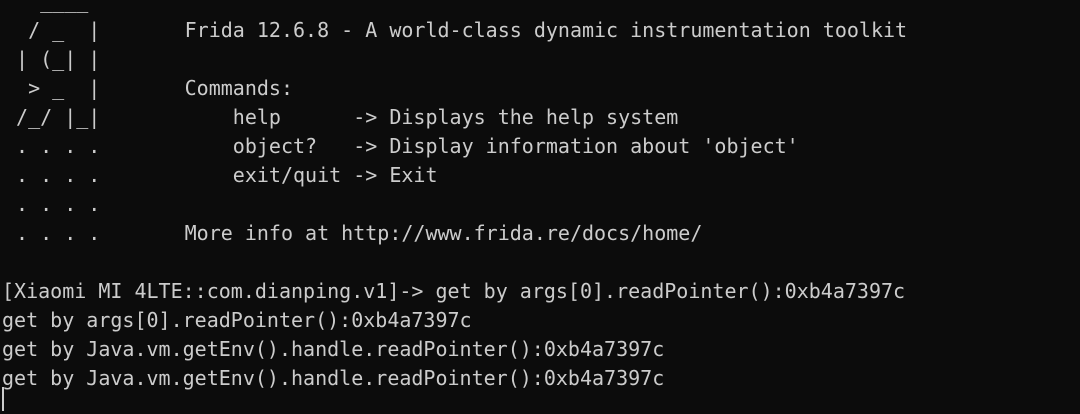  Describe the element at coordinates (219, 291) in the screenshot. I see `repl-prompt: [Xiaomi MI 4LTE::com.dianping.v1]->` at that location.